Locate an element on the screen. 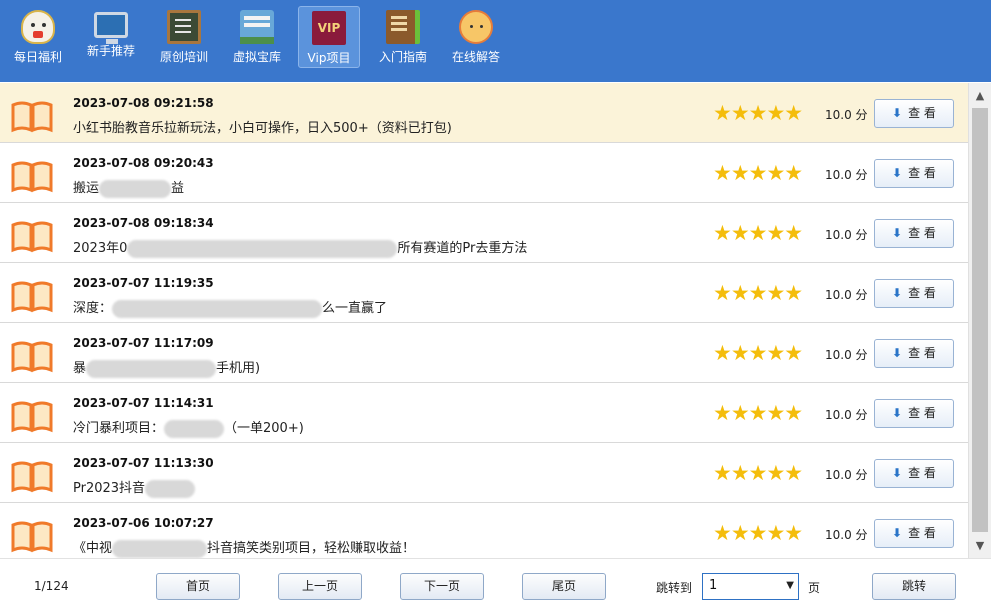  toolbar-item-label: 虚拟宝库 is located at coordinates (256, 57).